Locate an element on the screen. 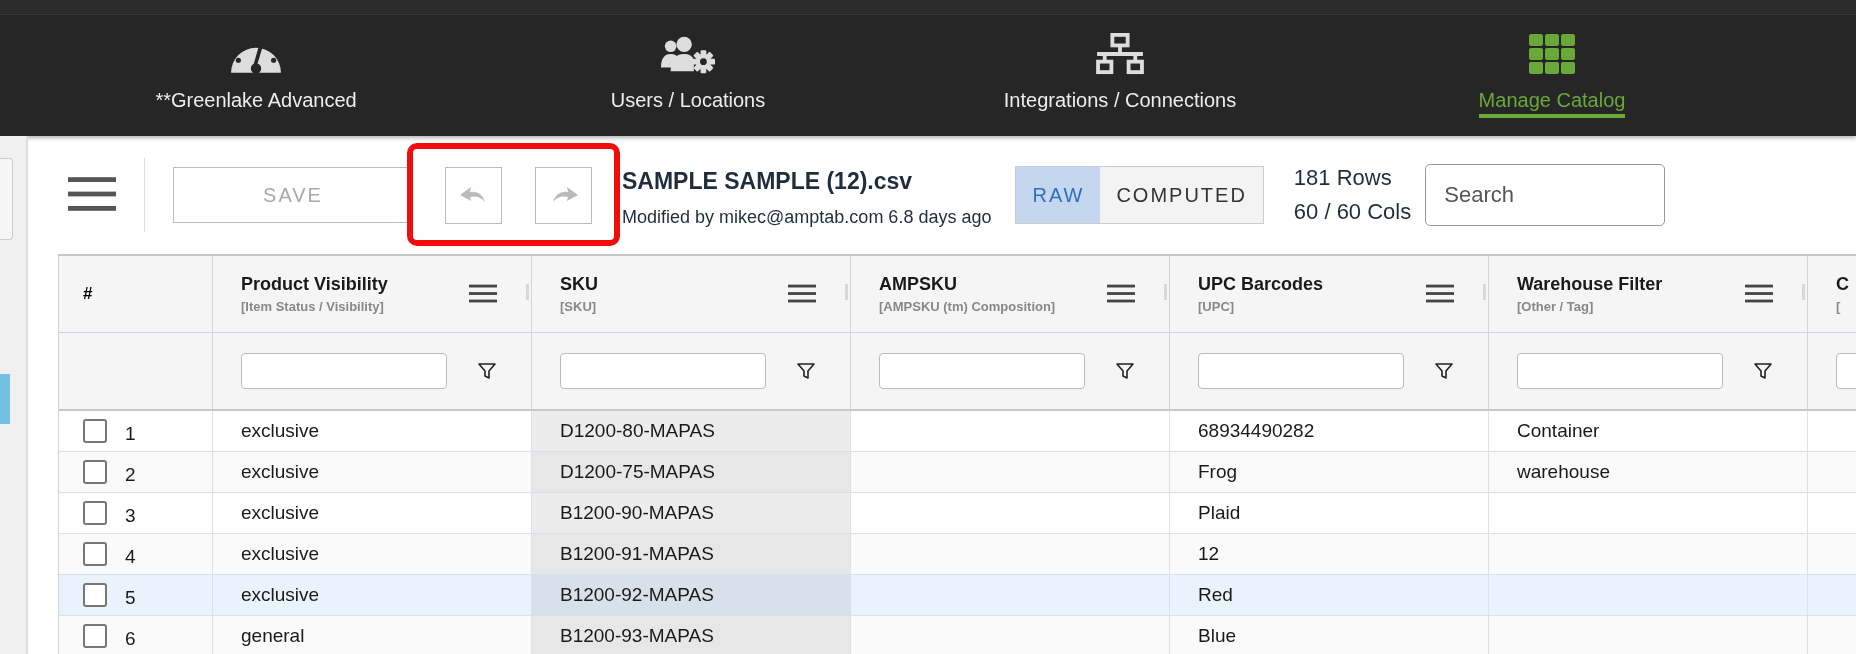 The width and height of the screenshot is (1856, 654). column-header: Product Visibility is located at coordinates (355, 284).